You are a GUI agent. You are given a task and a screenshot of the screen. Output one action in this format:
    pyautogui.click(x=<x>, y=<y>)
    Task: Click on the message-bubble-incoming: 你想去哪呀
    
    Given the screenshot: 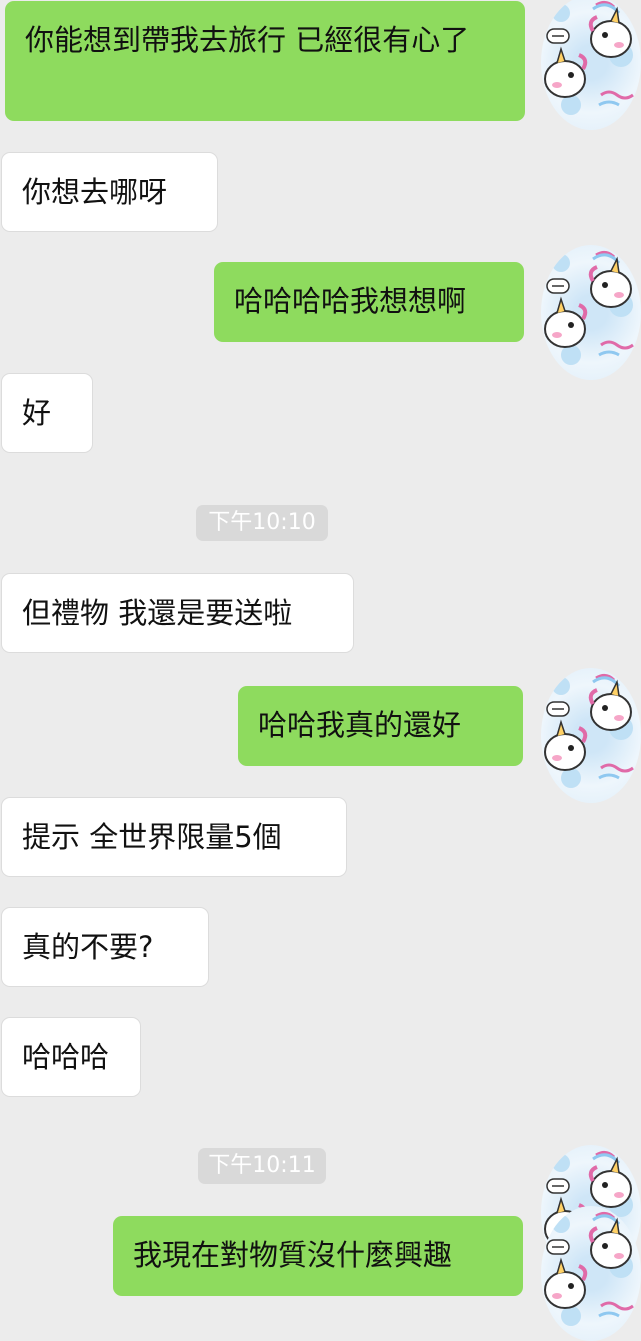 What is the action you would take?
    pyautogui.click(x=109, y=192)
    